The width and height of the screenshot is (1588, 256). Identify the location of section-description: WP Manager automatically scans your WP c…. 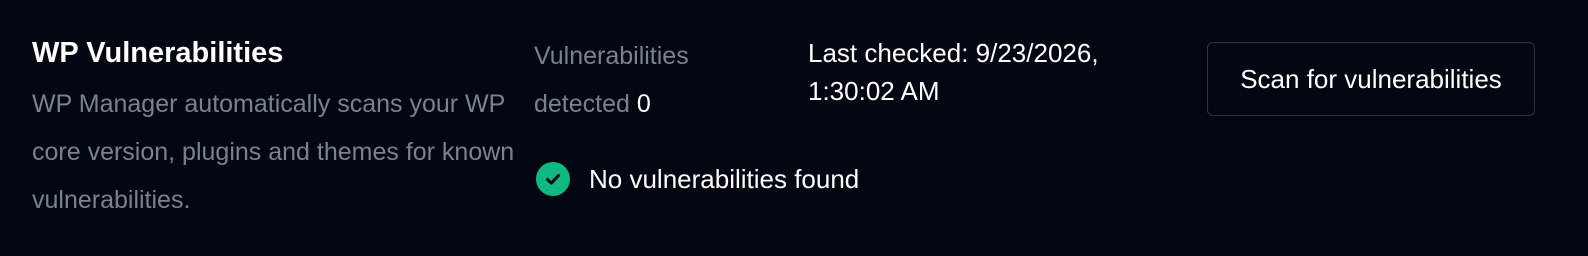
(273, 152).